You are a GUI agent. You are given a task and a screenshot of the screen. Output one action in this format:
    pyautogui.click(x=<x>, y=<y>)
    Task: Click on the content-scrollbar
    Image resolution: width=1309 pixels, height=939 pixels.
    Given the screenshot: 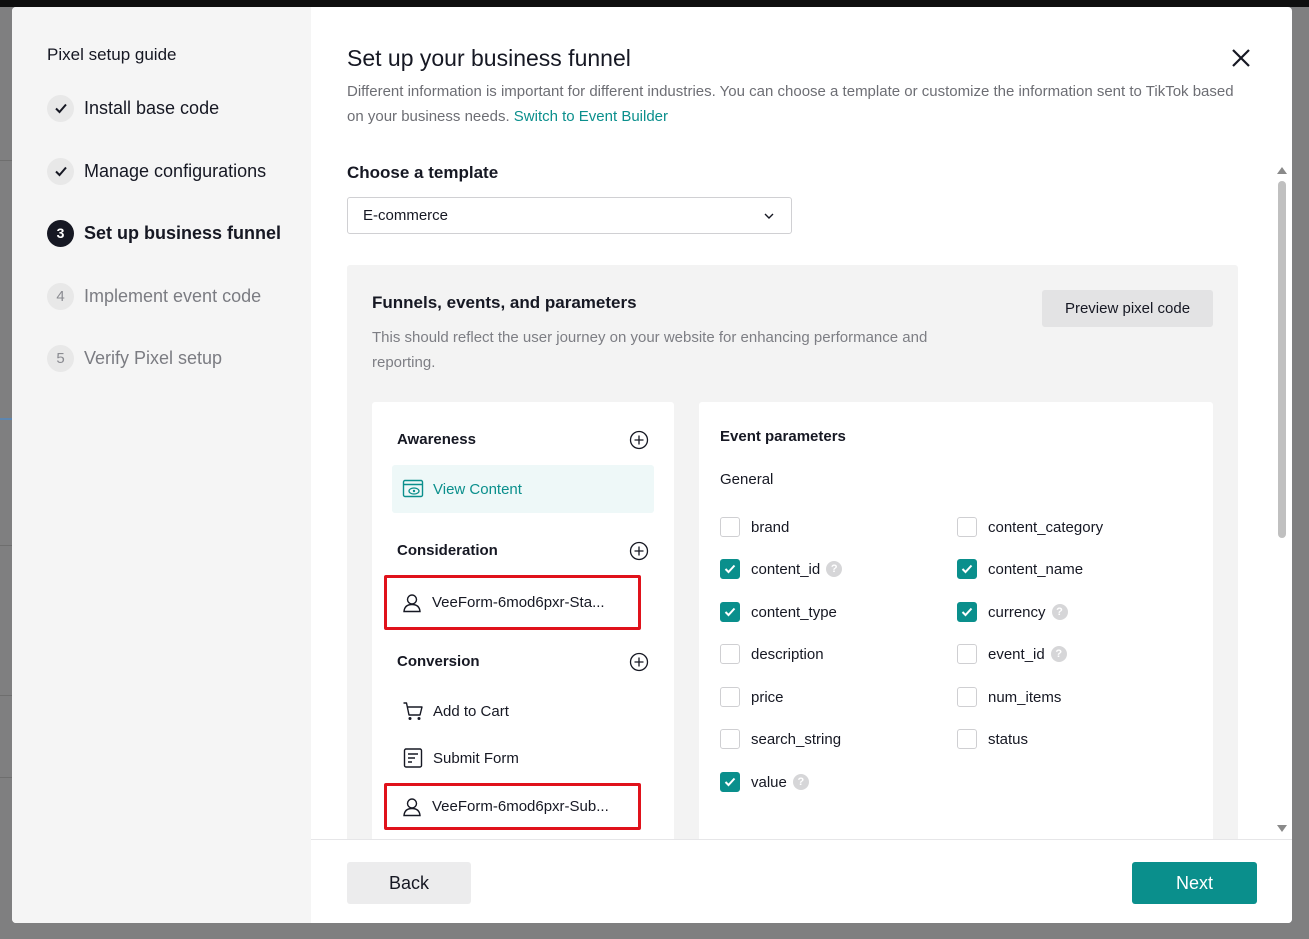 What is the action you would take?
    pyautogui.click(x=1282, y=499)
    